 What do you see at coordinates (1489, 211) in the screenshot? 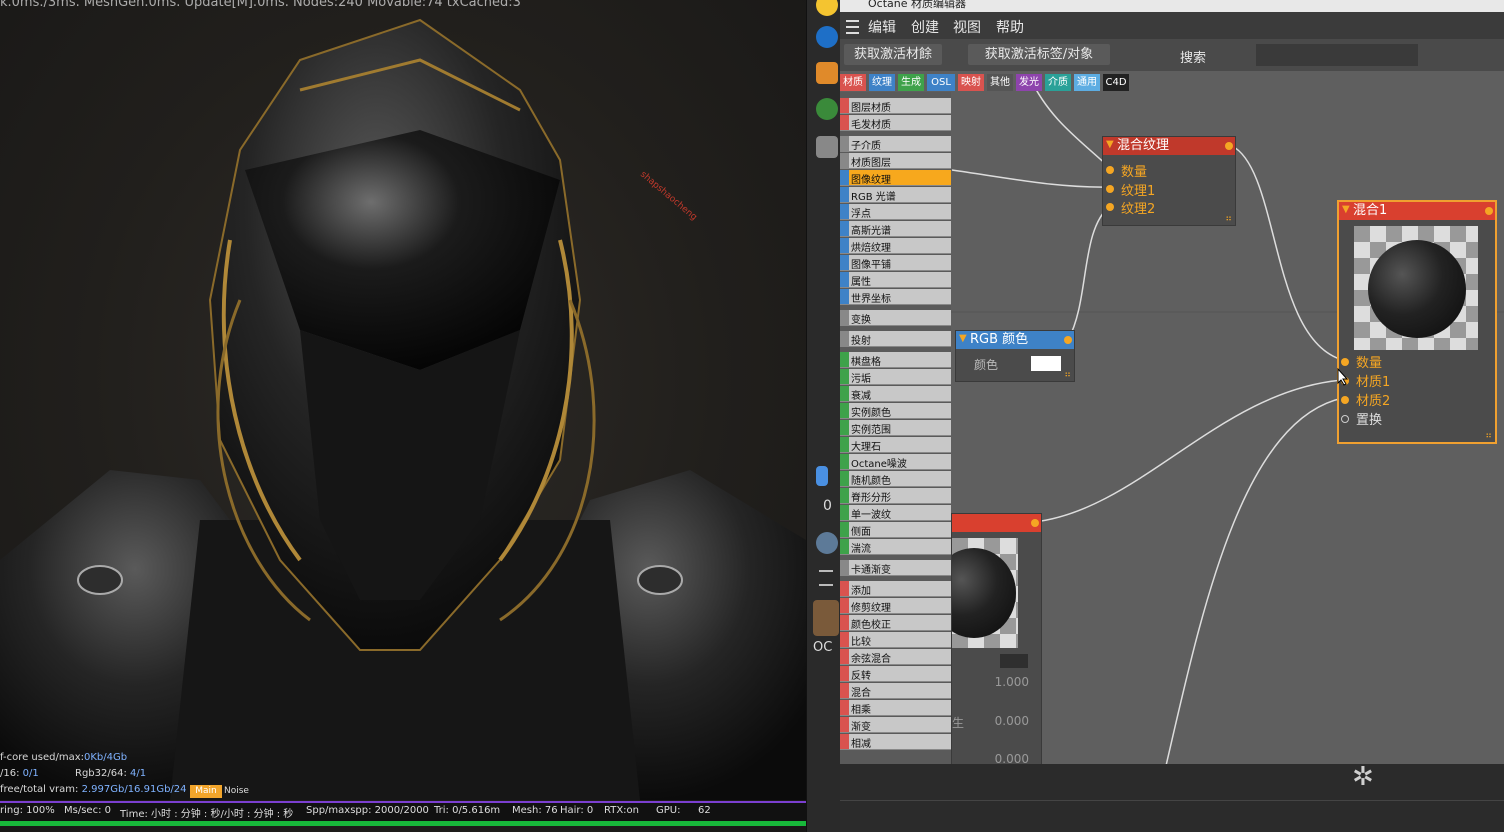
I see `mix1-output-port` at bounding box center [1489, 211].